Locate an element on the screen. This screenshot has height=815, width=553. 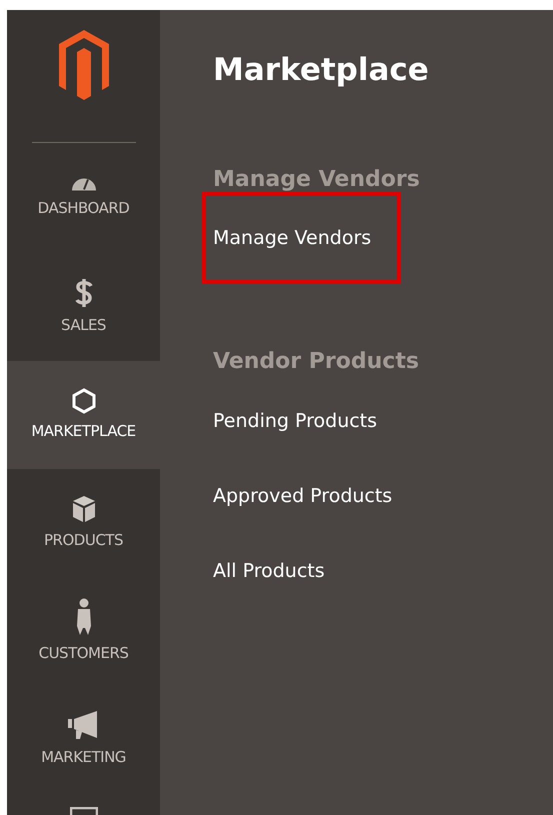
sidebar-item: MARKETPLACE is located at coordinates (83, 415).